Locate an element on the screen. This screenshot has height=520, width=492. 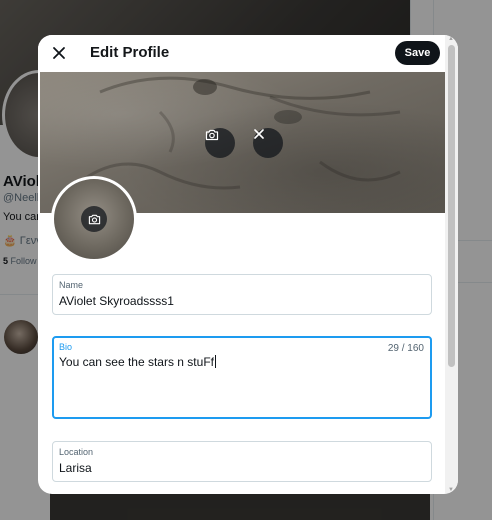
bio-textarea: You can see the stars n stuFf is located at coordinates (137, 362).